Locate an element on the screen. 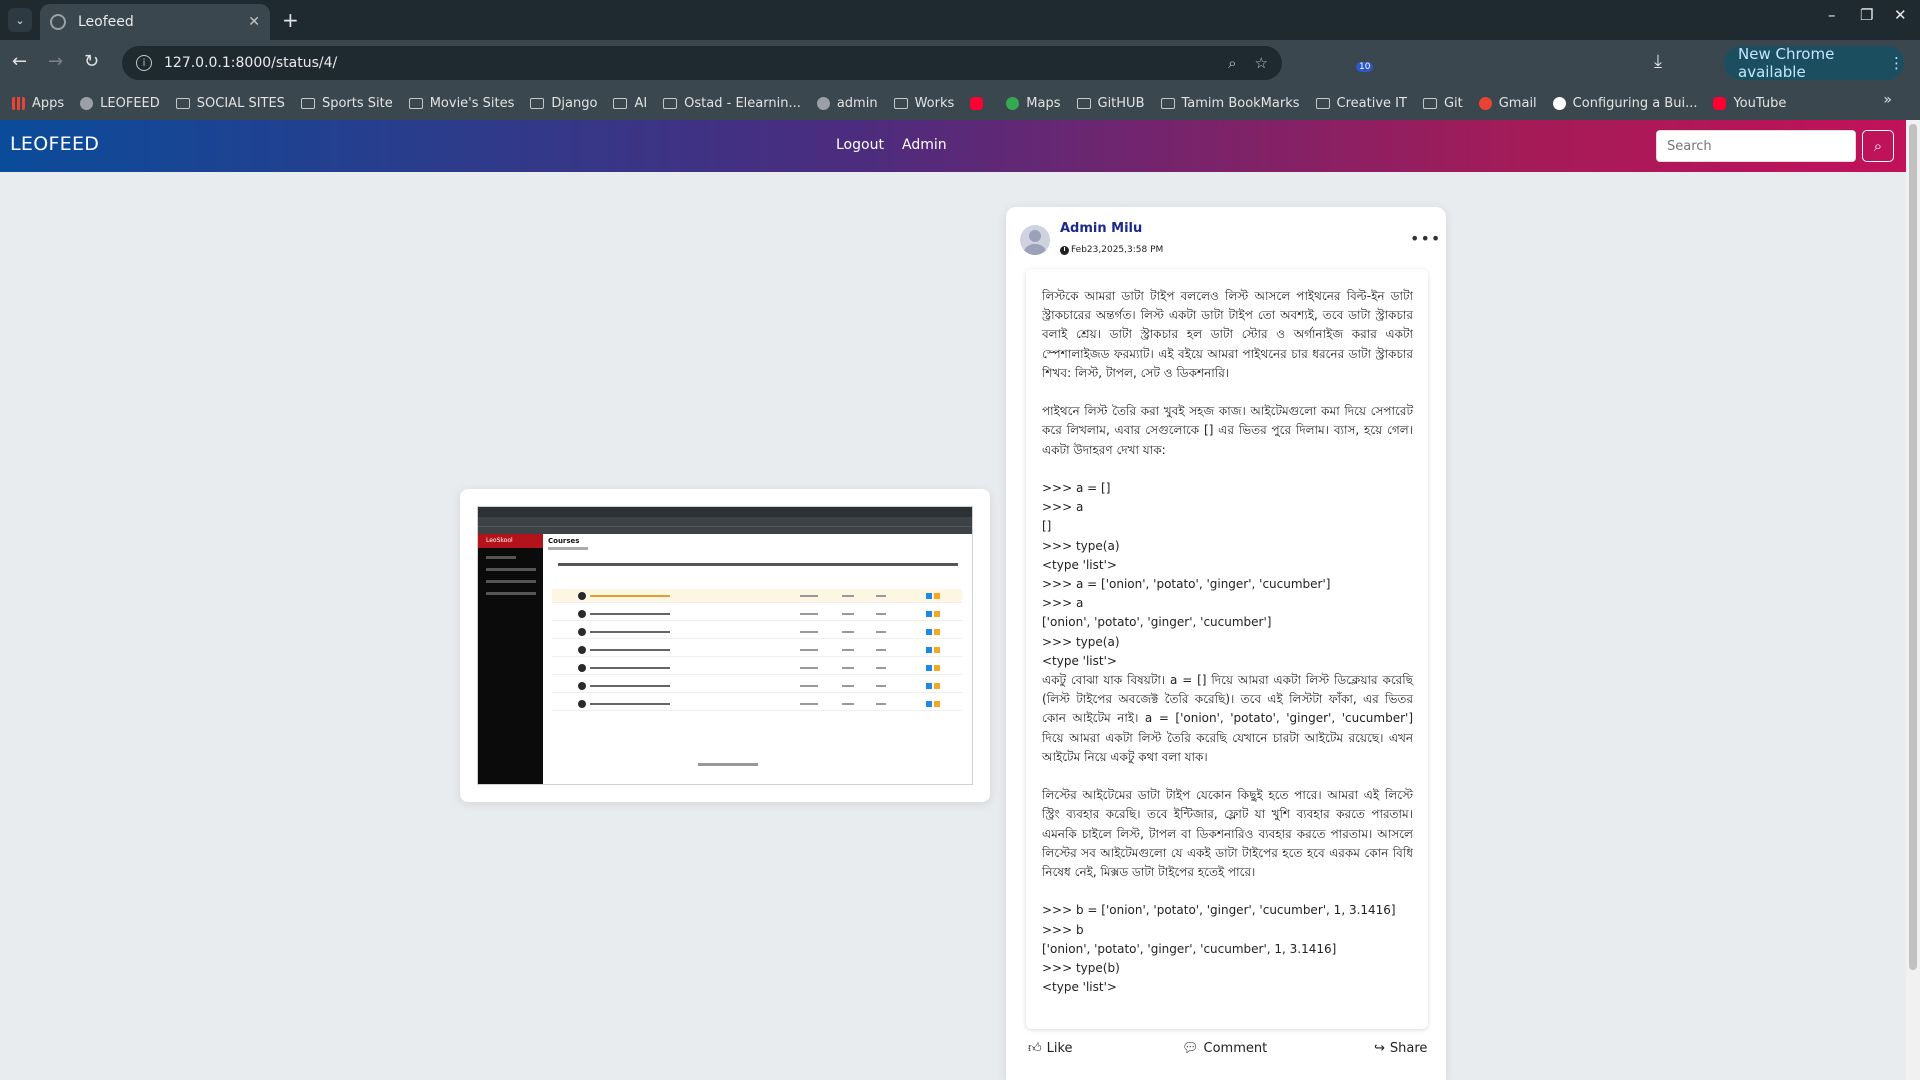  code-line: >>> a = [] is located at coordinates (1076, 488).